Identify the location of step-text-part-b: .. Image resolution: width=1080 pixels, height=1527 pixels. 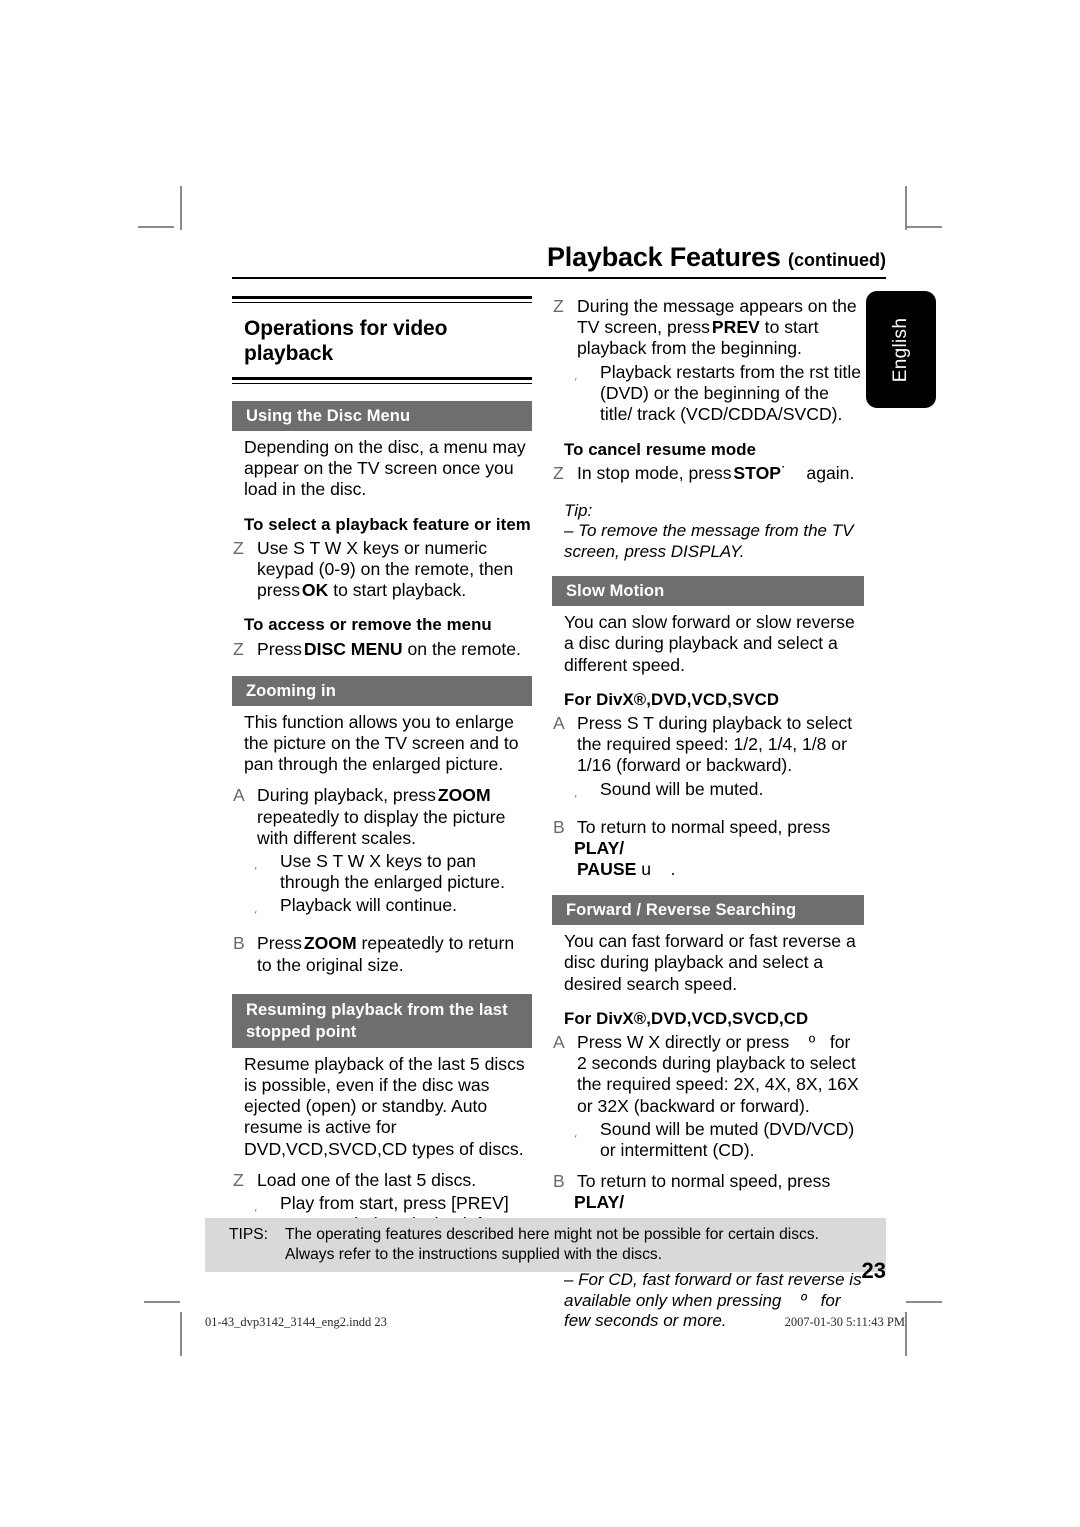
(670, 868).